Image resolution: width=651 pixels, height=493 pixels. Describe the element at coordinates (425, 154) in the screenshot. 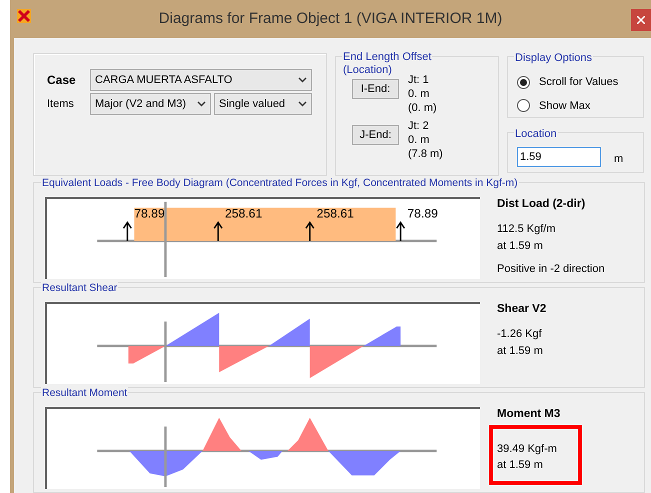

I see `location-value: (7.8 m)` at that location.